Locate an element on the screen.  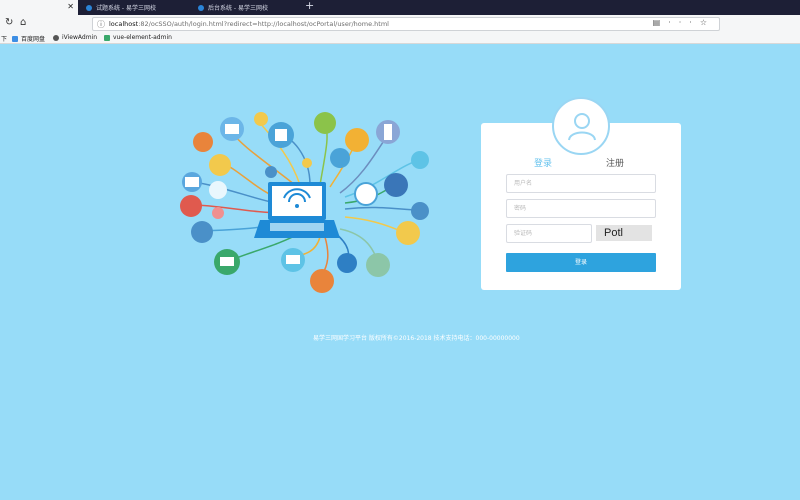
new-tab-button: + is located at coordinates (309, 6).